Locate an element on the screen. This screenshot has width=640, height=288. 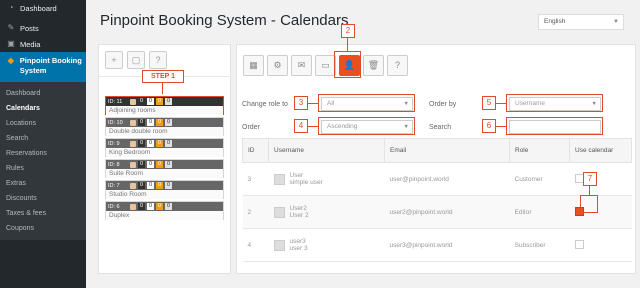
calendar-list-item: ID: 8 0 0 0 0 Suite Room is located at coordinates (164, 168).